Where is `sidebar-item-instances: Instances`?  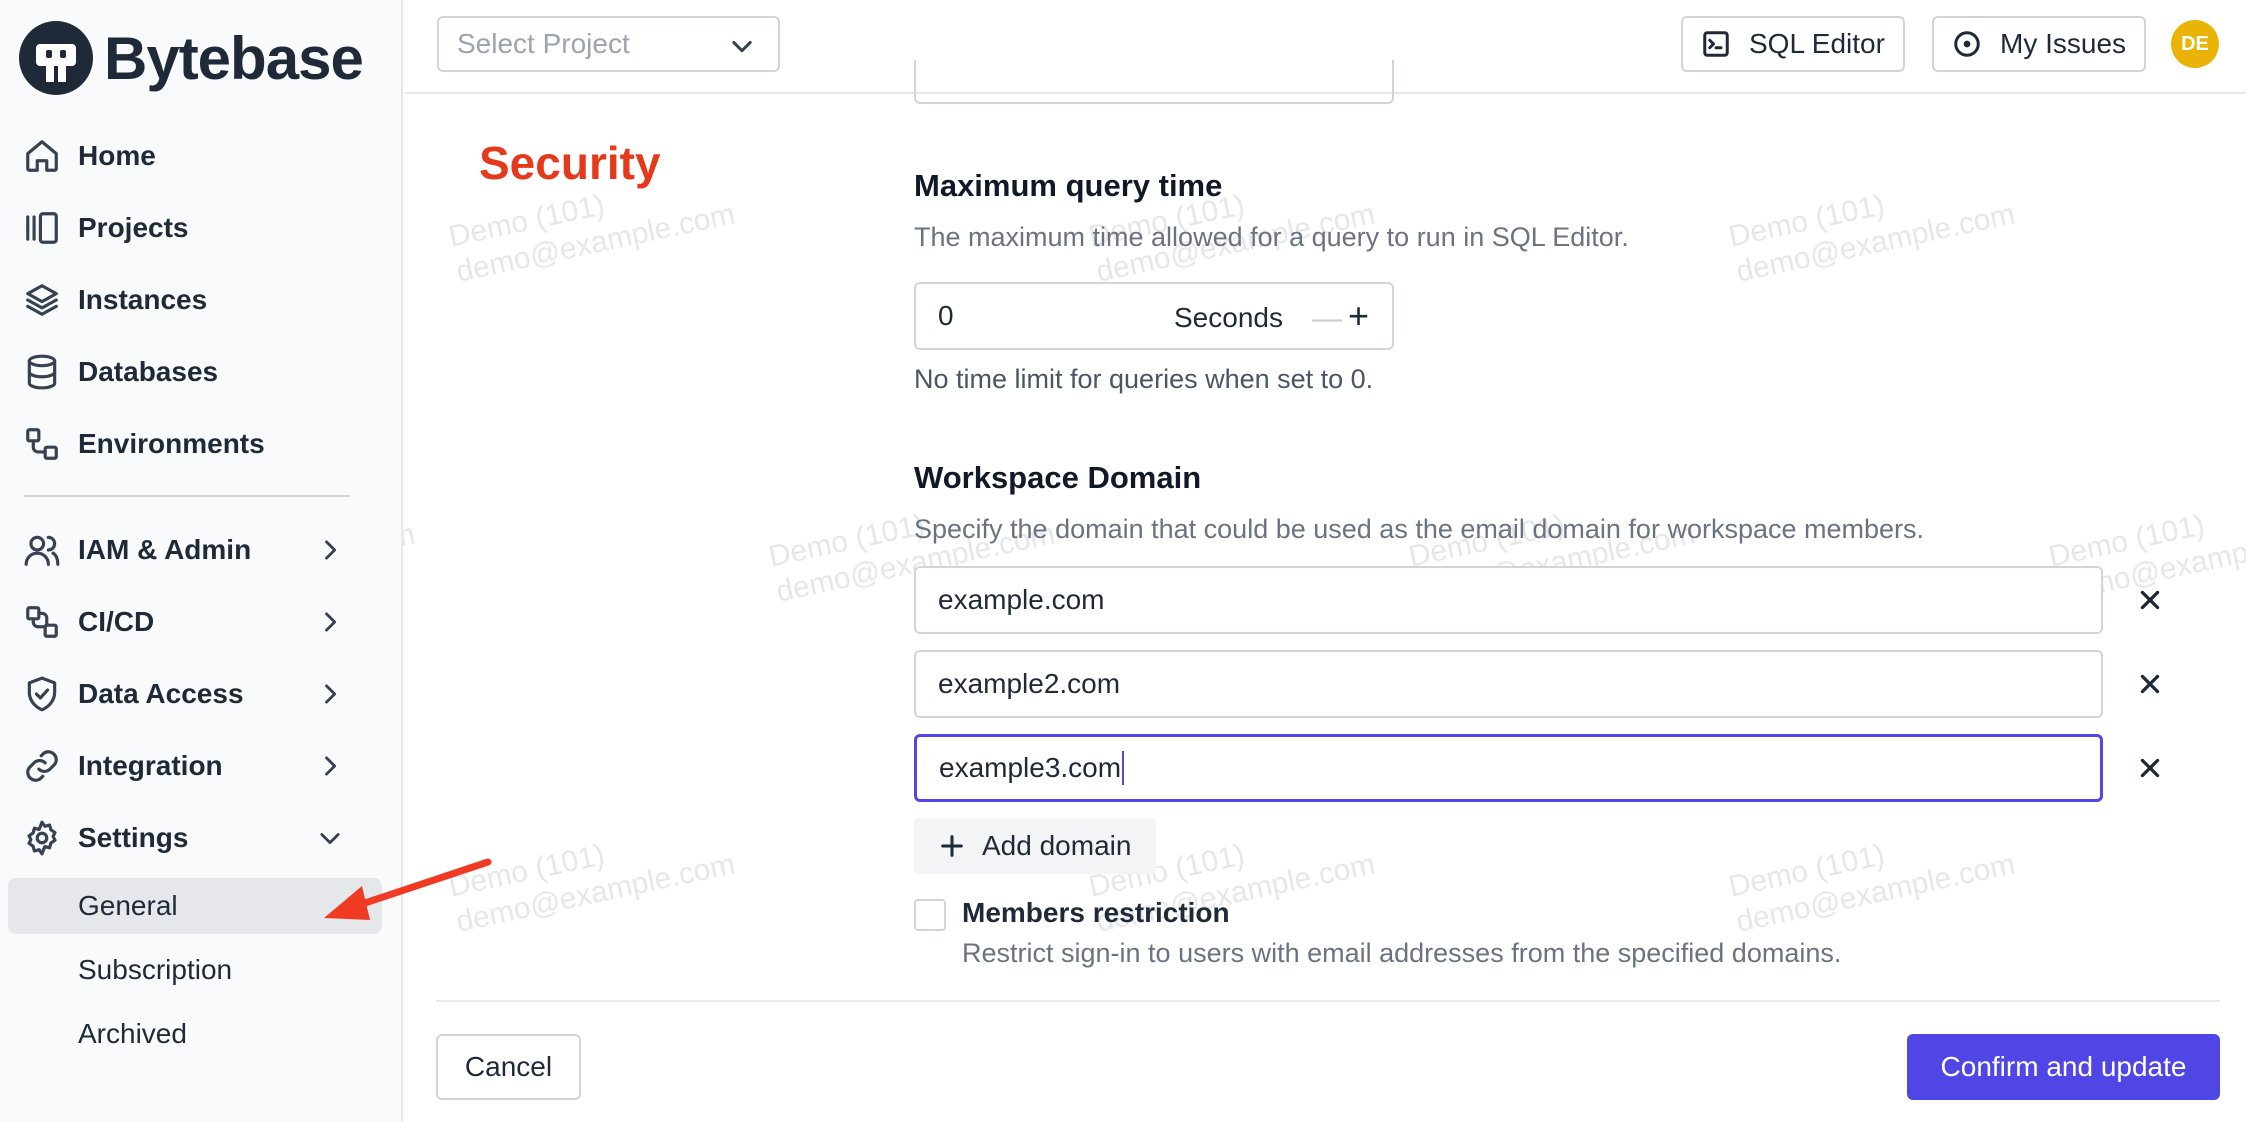 sidebar-item-instances: Instances is located at coordinates (195, 300).